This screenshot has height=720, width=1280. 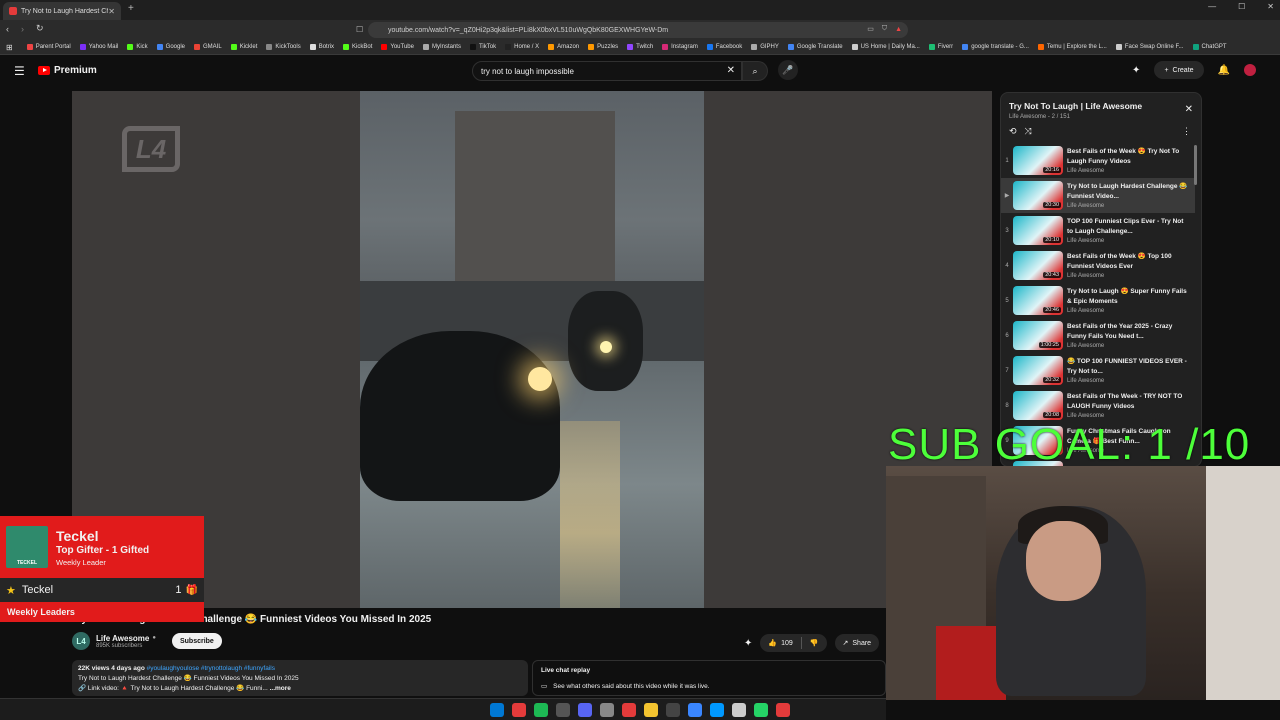 I want to click on channel-name: Life Awesome, so click(x=122, y=638).